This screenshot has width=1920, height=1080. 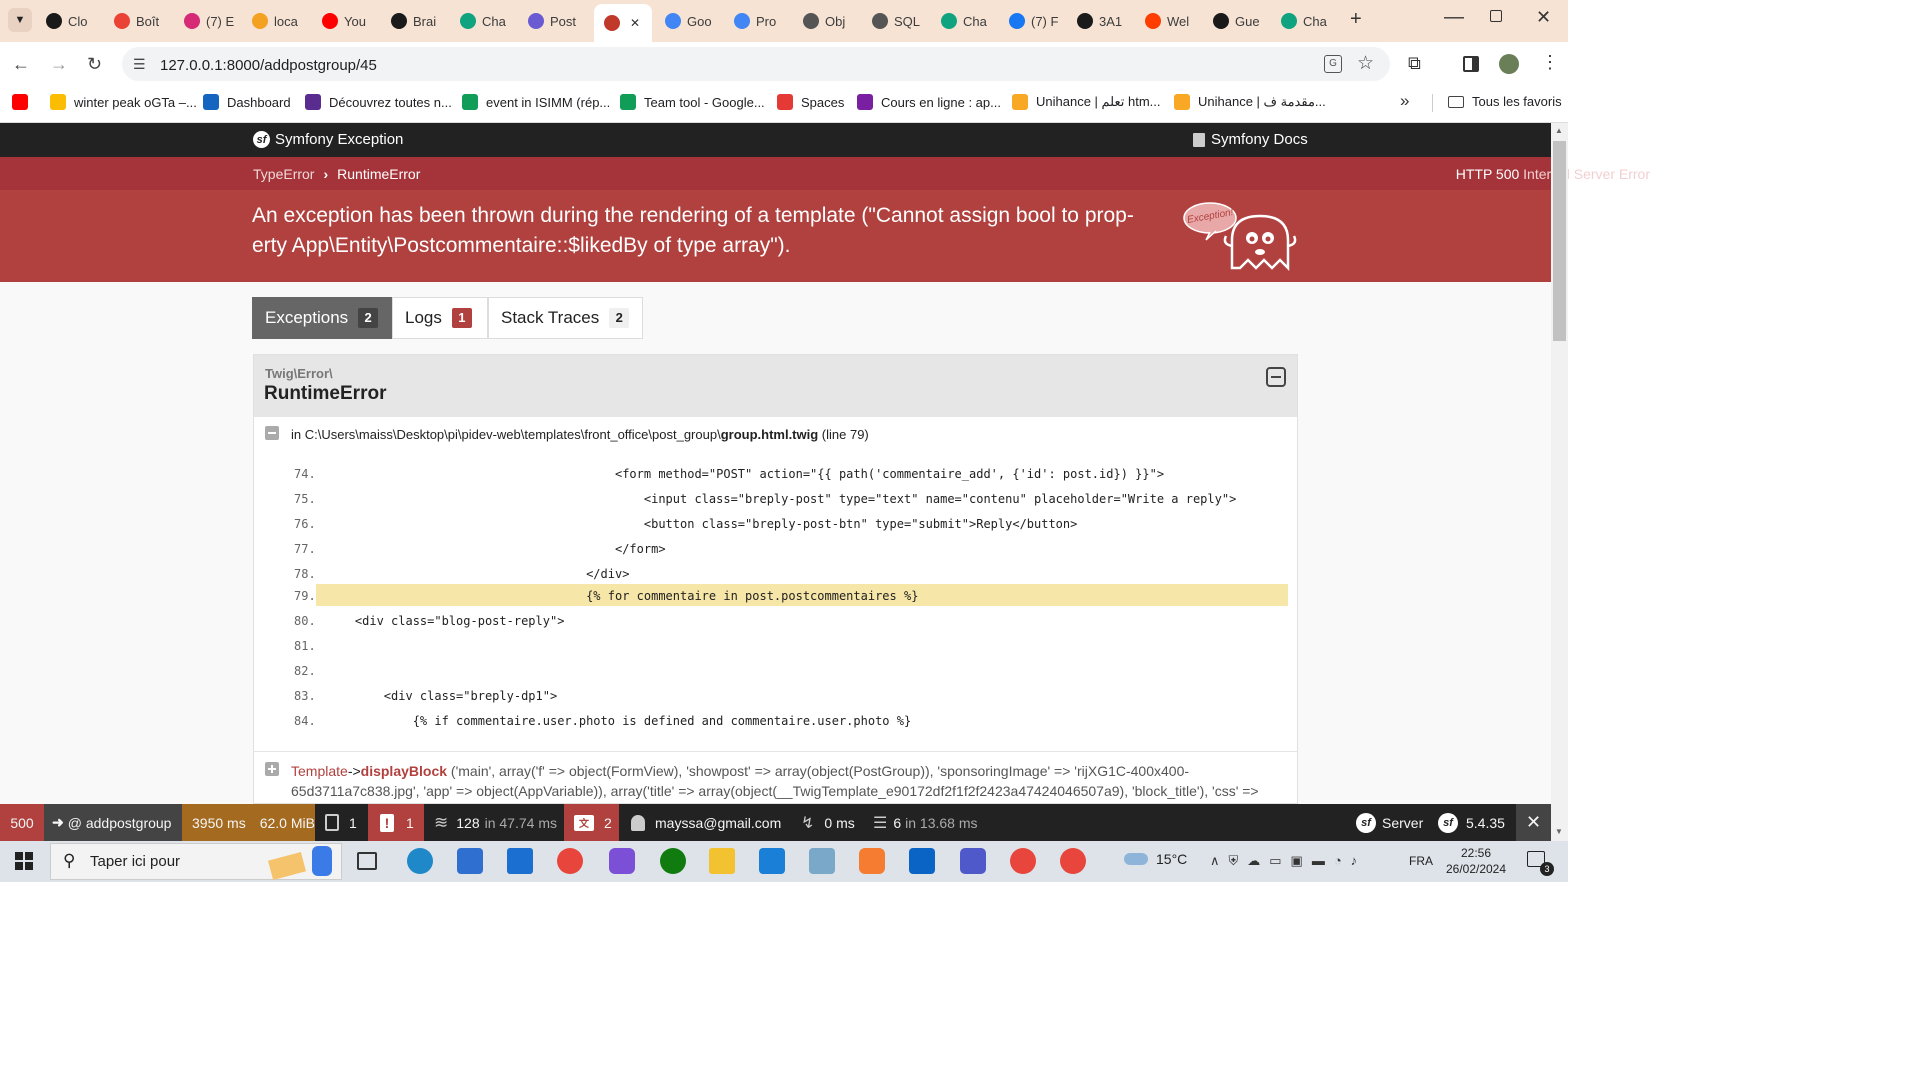 What do you see at coordinates (1243, 21) in the screenshot?
I see `browser-tab: Gue` at bounding box center [1243, 21].